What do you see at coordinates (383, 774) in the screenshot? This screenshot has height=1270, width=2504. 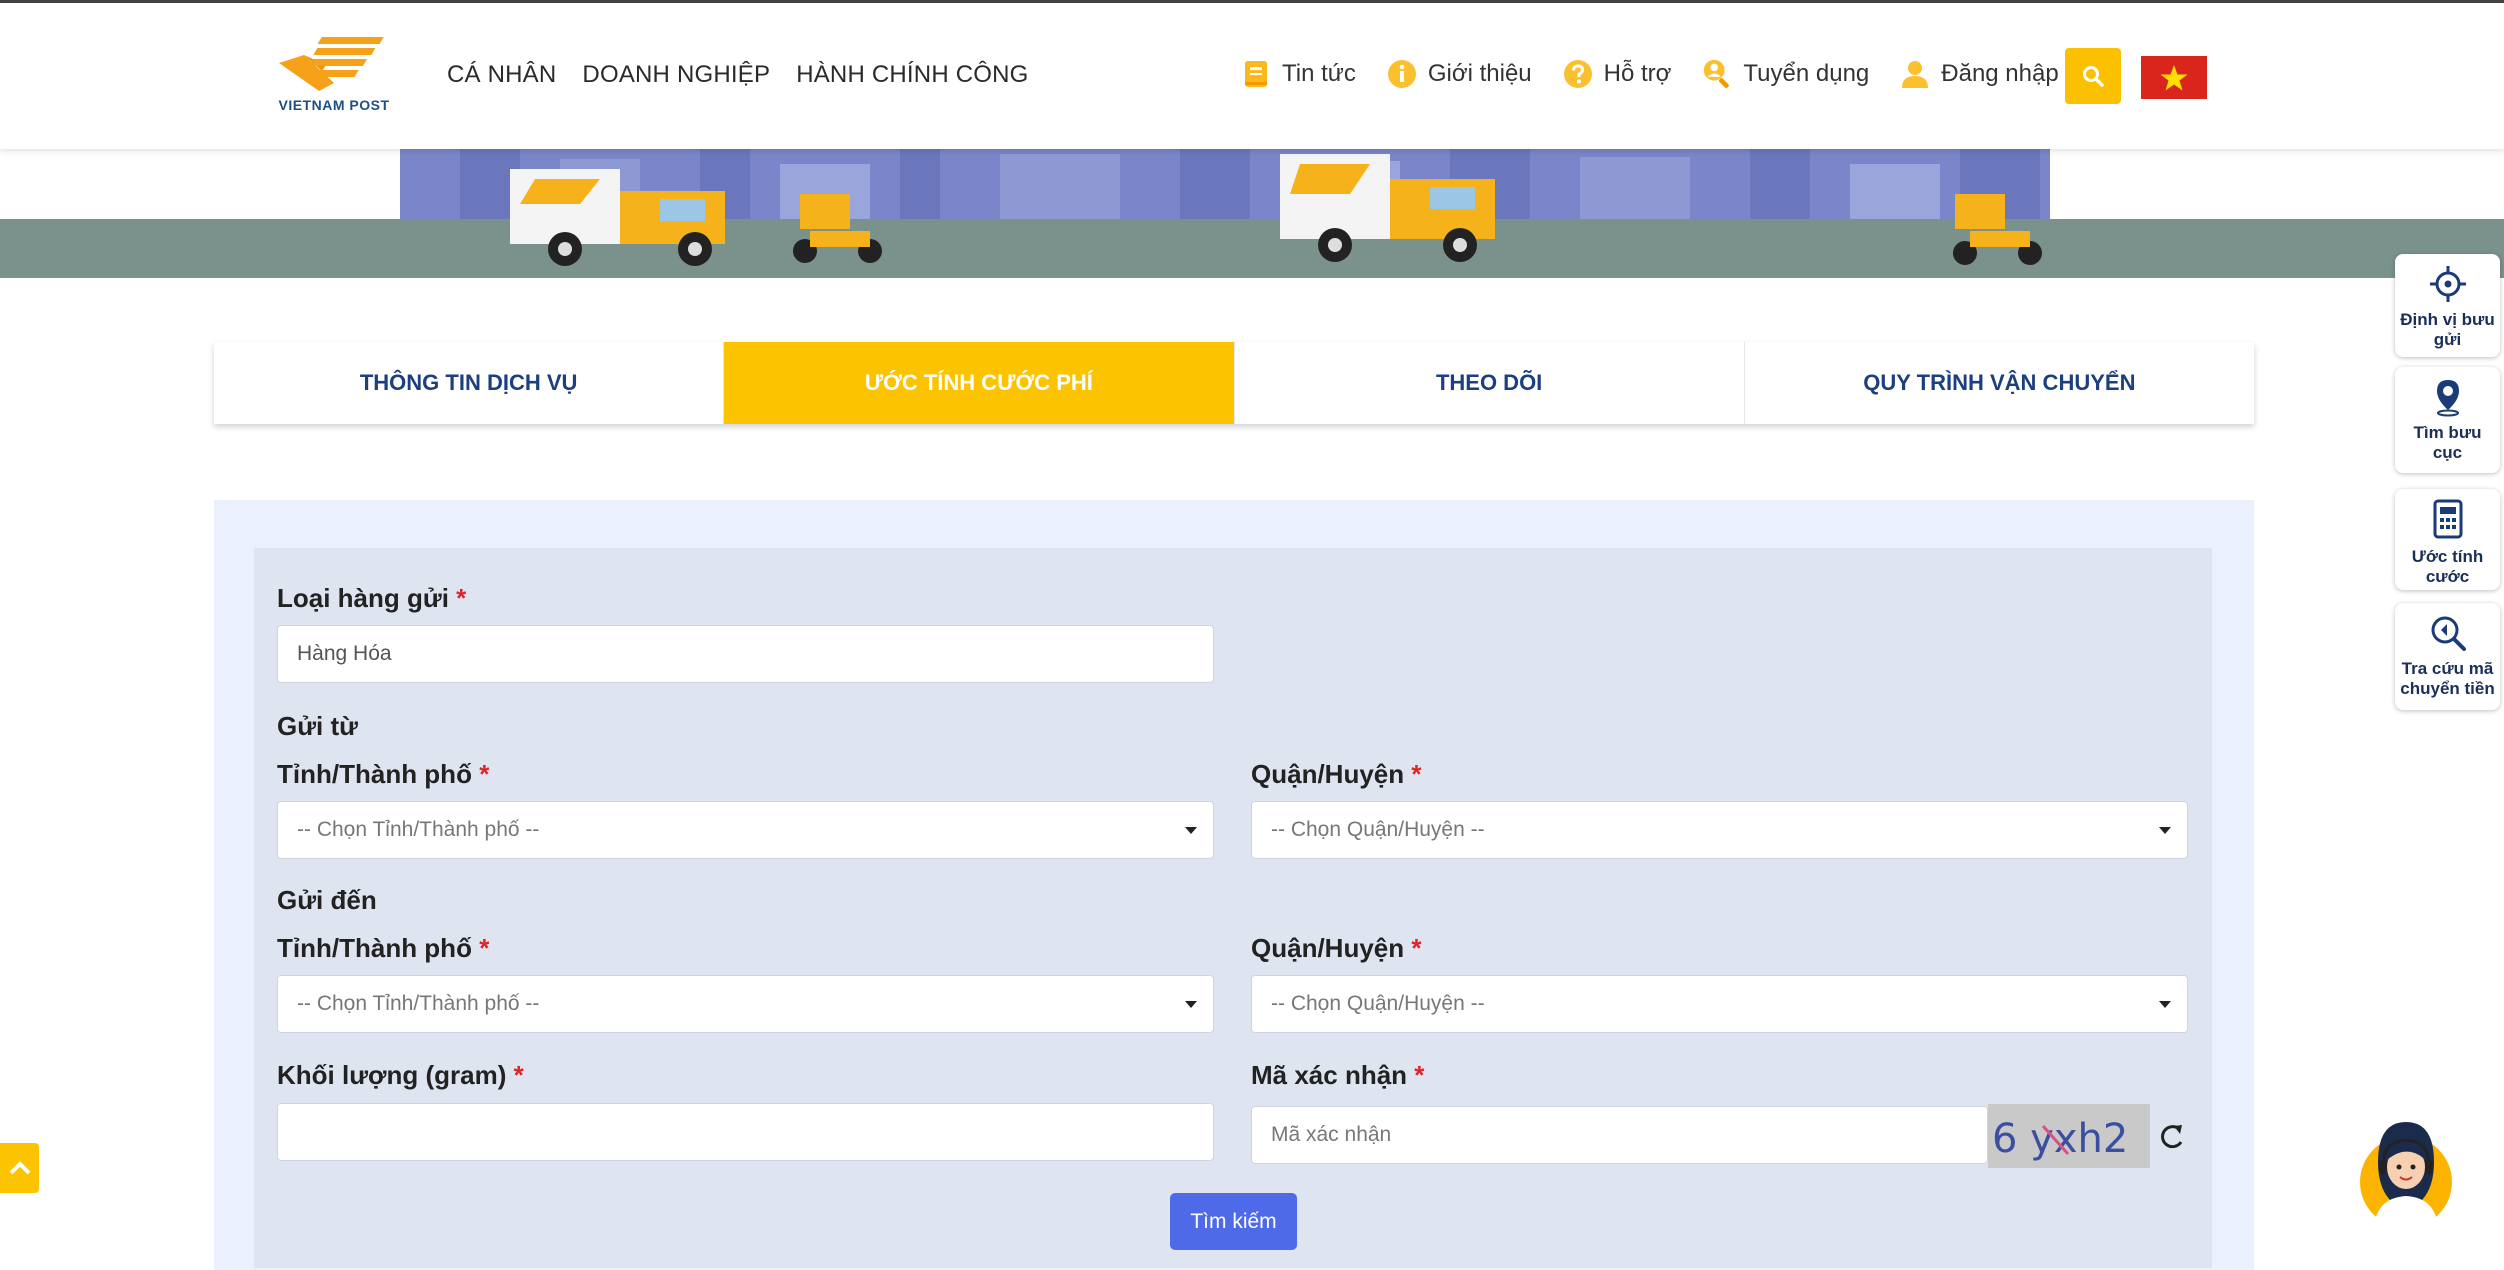 I see `from-province-label: Tỉnh/Thành phố *` at bounding box center [383, 774].